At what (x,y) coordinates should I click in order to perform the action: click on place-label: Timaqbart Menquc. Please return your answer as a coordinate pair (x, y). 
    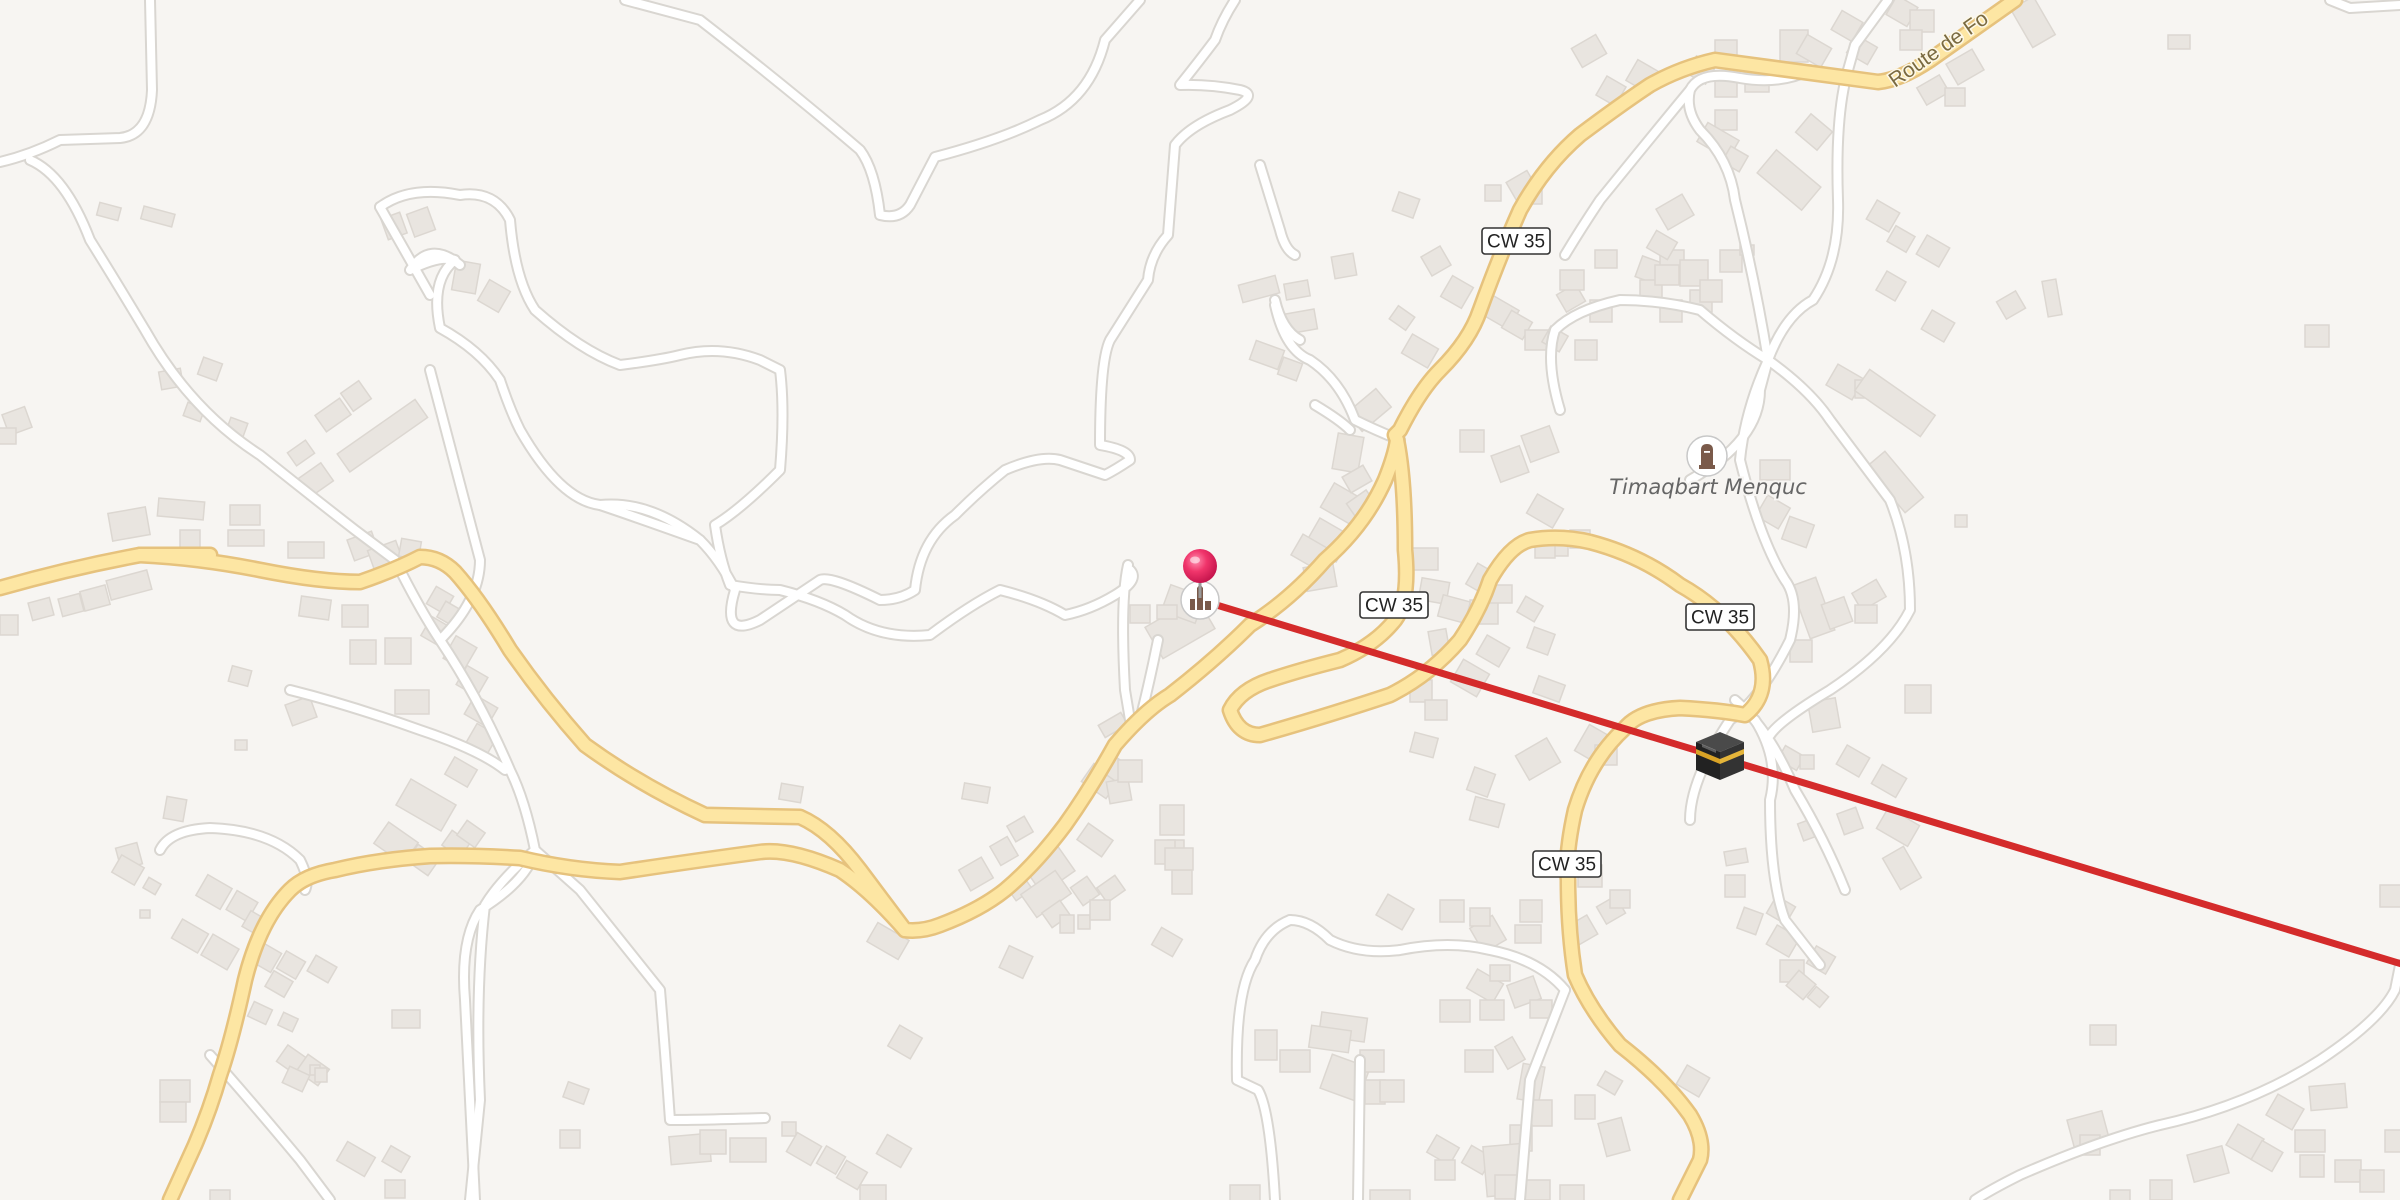
    Looking at the image, I should click on (1708, 487).